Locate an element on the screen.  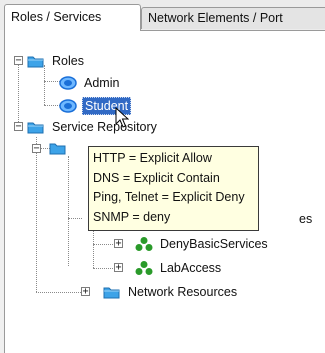
hidden-row-label-fragment: es is located at coordinates (306, 219).